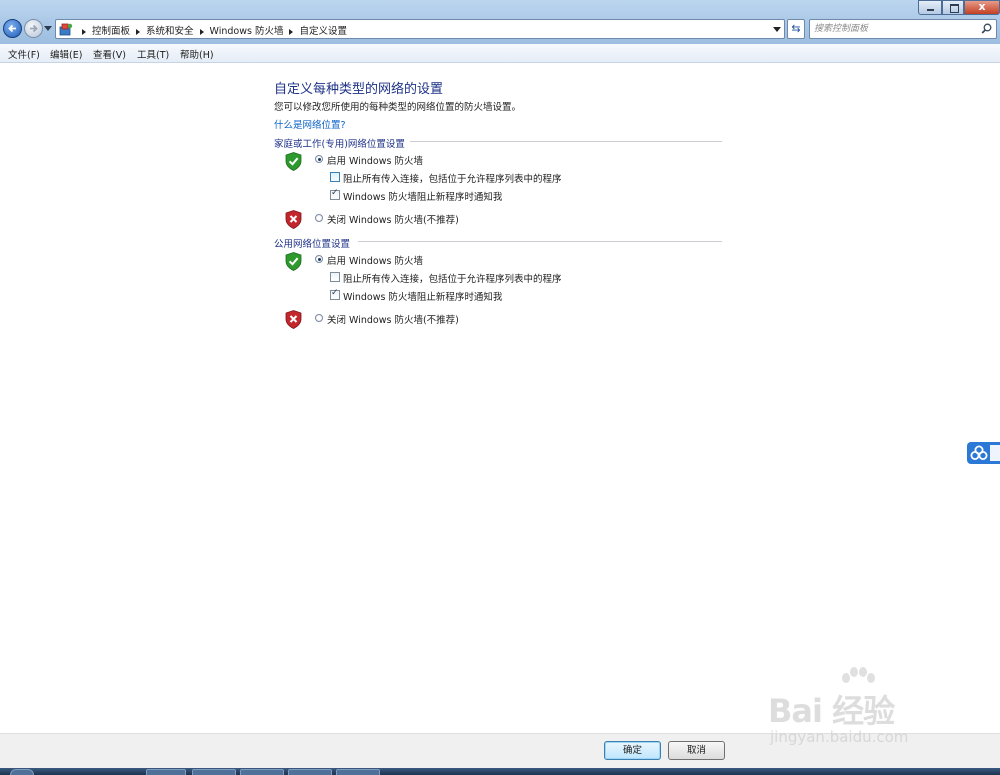 Image resolution: width=1000 pixels, height=775 pixels. Describe the element at coordinates (22, 772) in the screenshot. I see `start-button` at that location.